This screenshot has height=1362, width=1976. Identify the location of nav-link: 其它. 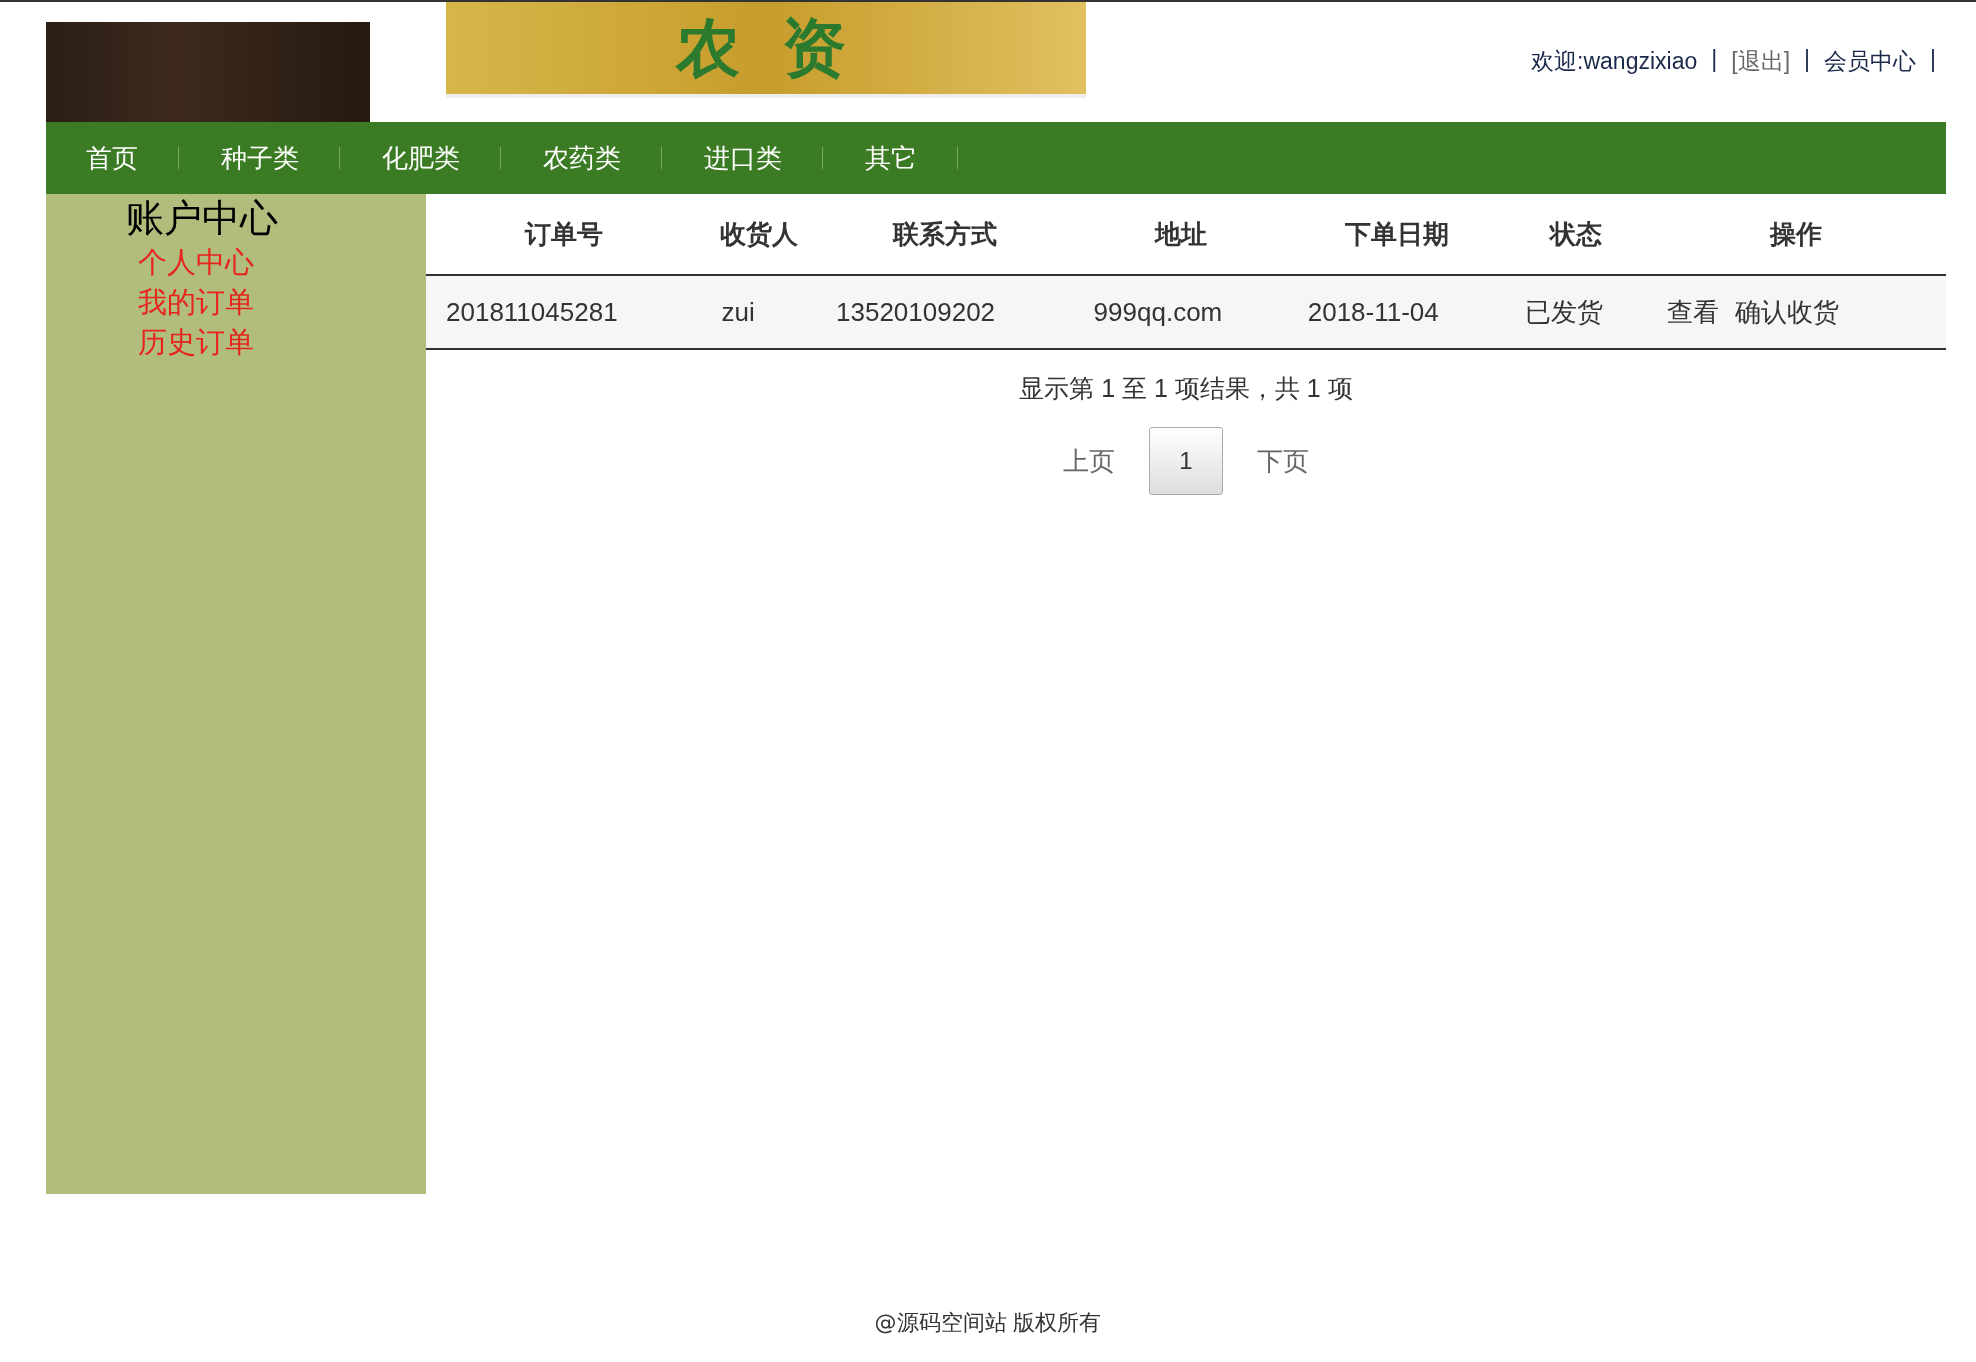
(911, 158).